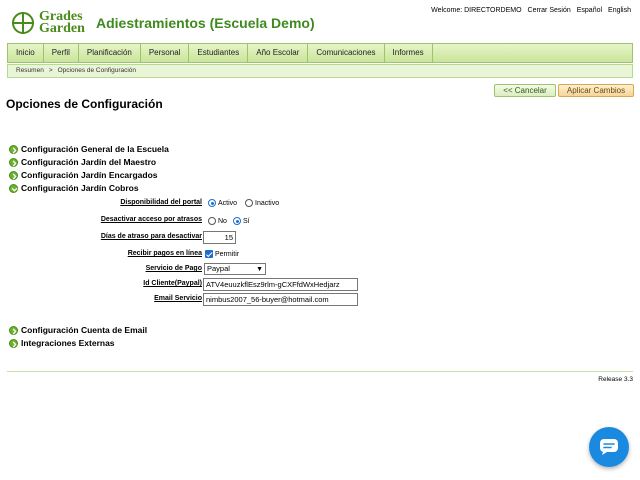 The width and height of the screenshot is (640, 480). What do you see at coordinates (218, 268) in the screenshot?
I see `payment-service-value: Paypal` at bounding box center [218, 268].